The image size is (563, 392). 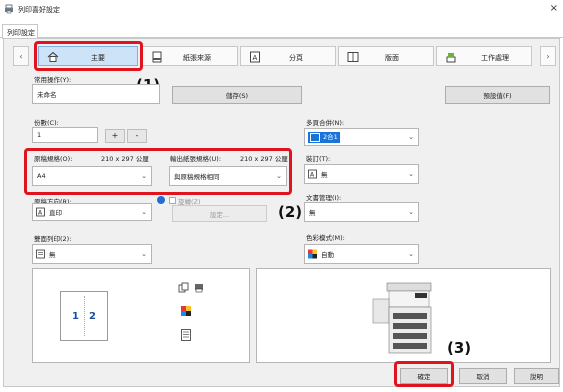 What do you see at coordinates (312, 213) in the screenshot?
I see `filing-value: 無` at bounding box center [312, 213].